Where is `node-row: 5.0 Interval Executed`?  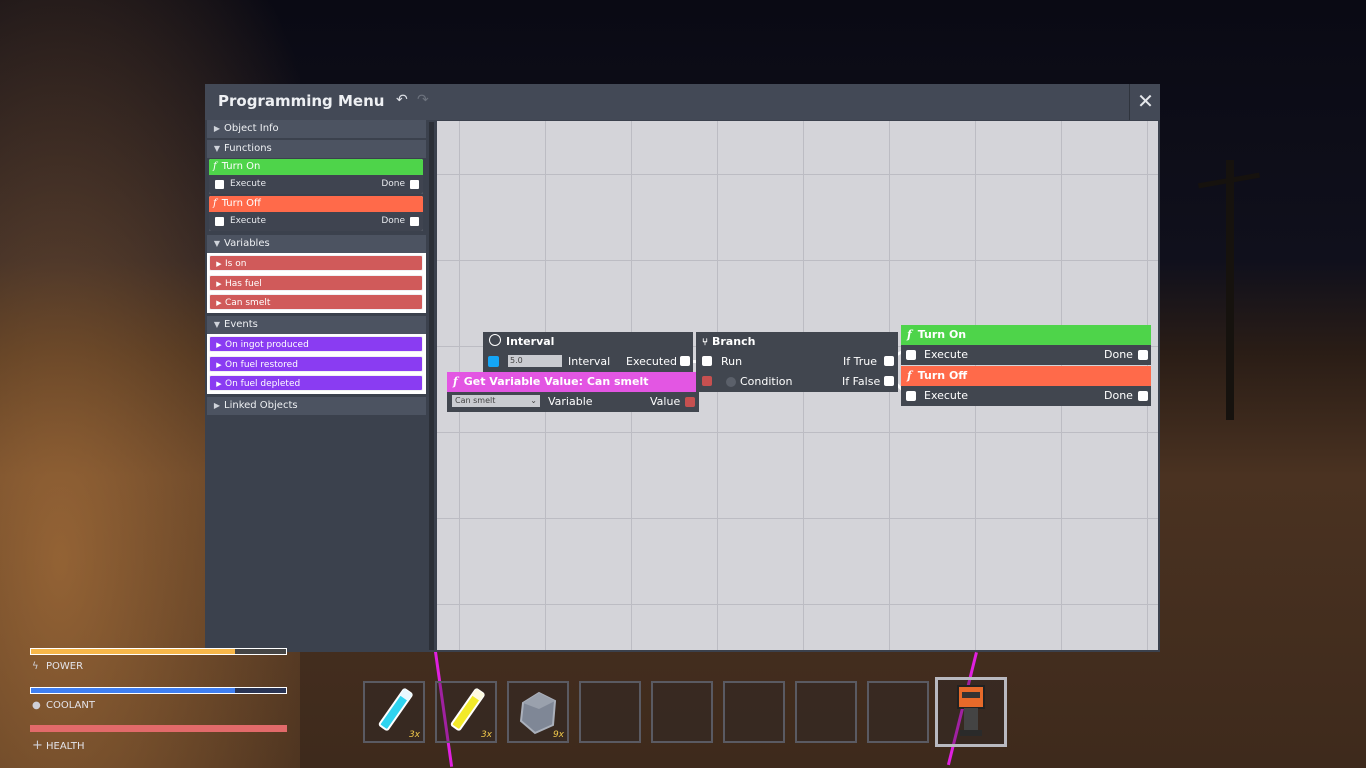 node-row: 5.0 Interval Executed is located at coordinates (588, 362).